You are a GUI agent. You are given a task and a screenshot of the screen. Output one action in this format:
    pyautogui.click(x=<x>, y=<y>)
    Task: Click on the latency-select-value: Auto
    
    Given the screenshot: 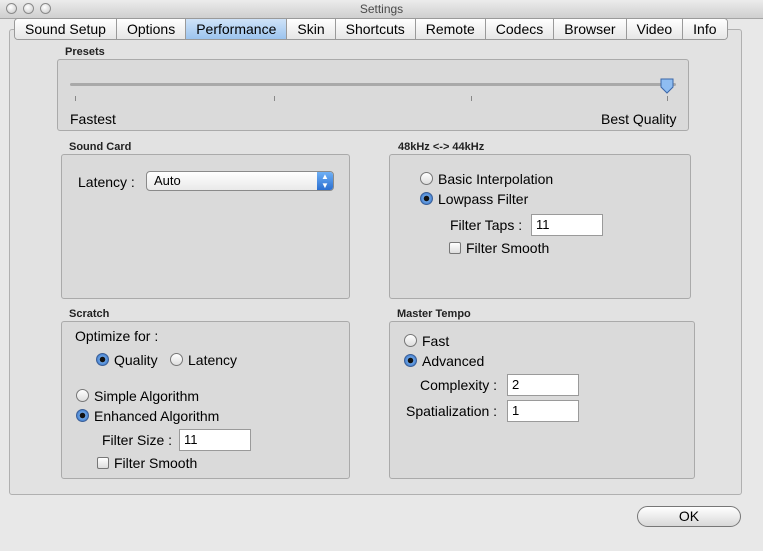 What is the action you would take?
    pyautogui.click(x=167, y=180)
    